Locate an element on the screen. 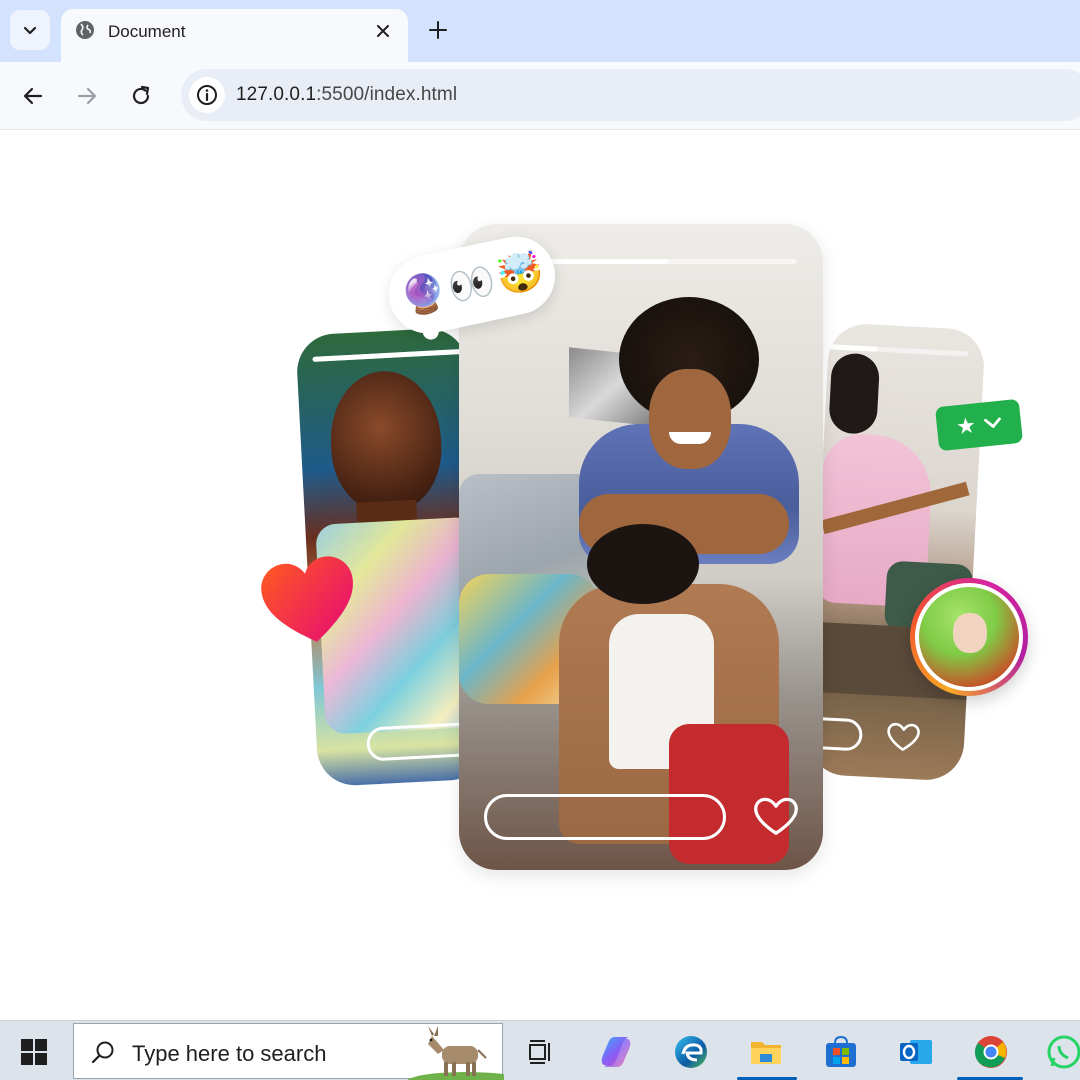 This screenshot has width=1080, height=1080. star-icon: ★ is located at coordinates (966, 426).